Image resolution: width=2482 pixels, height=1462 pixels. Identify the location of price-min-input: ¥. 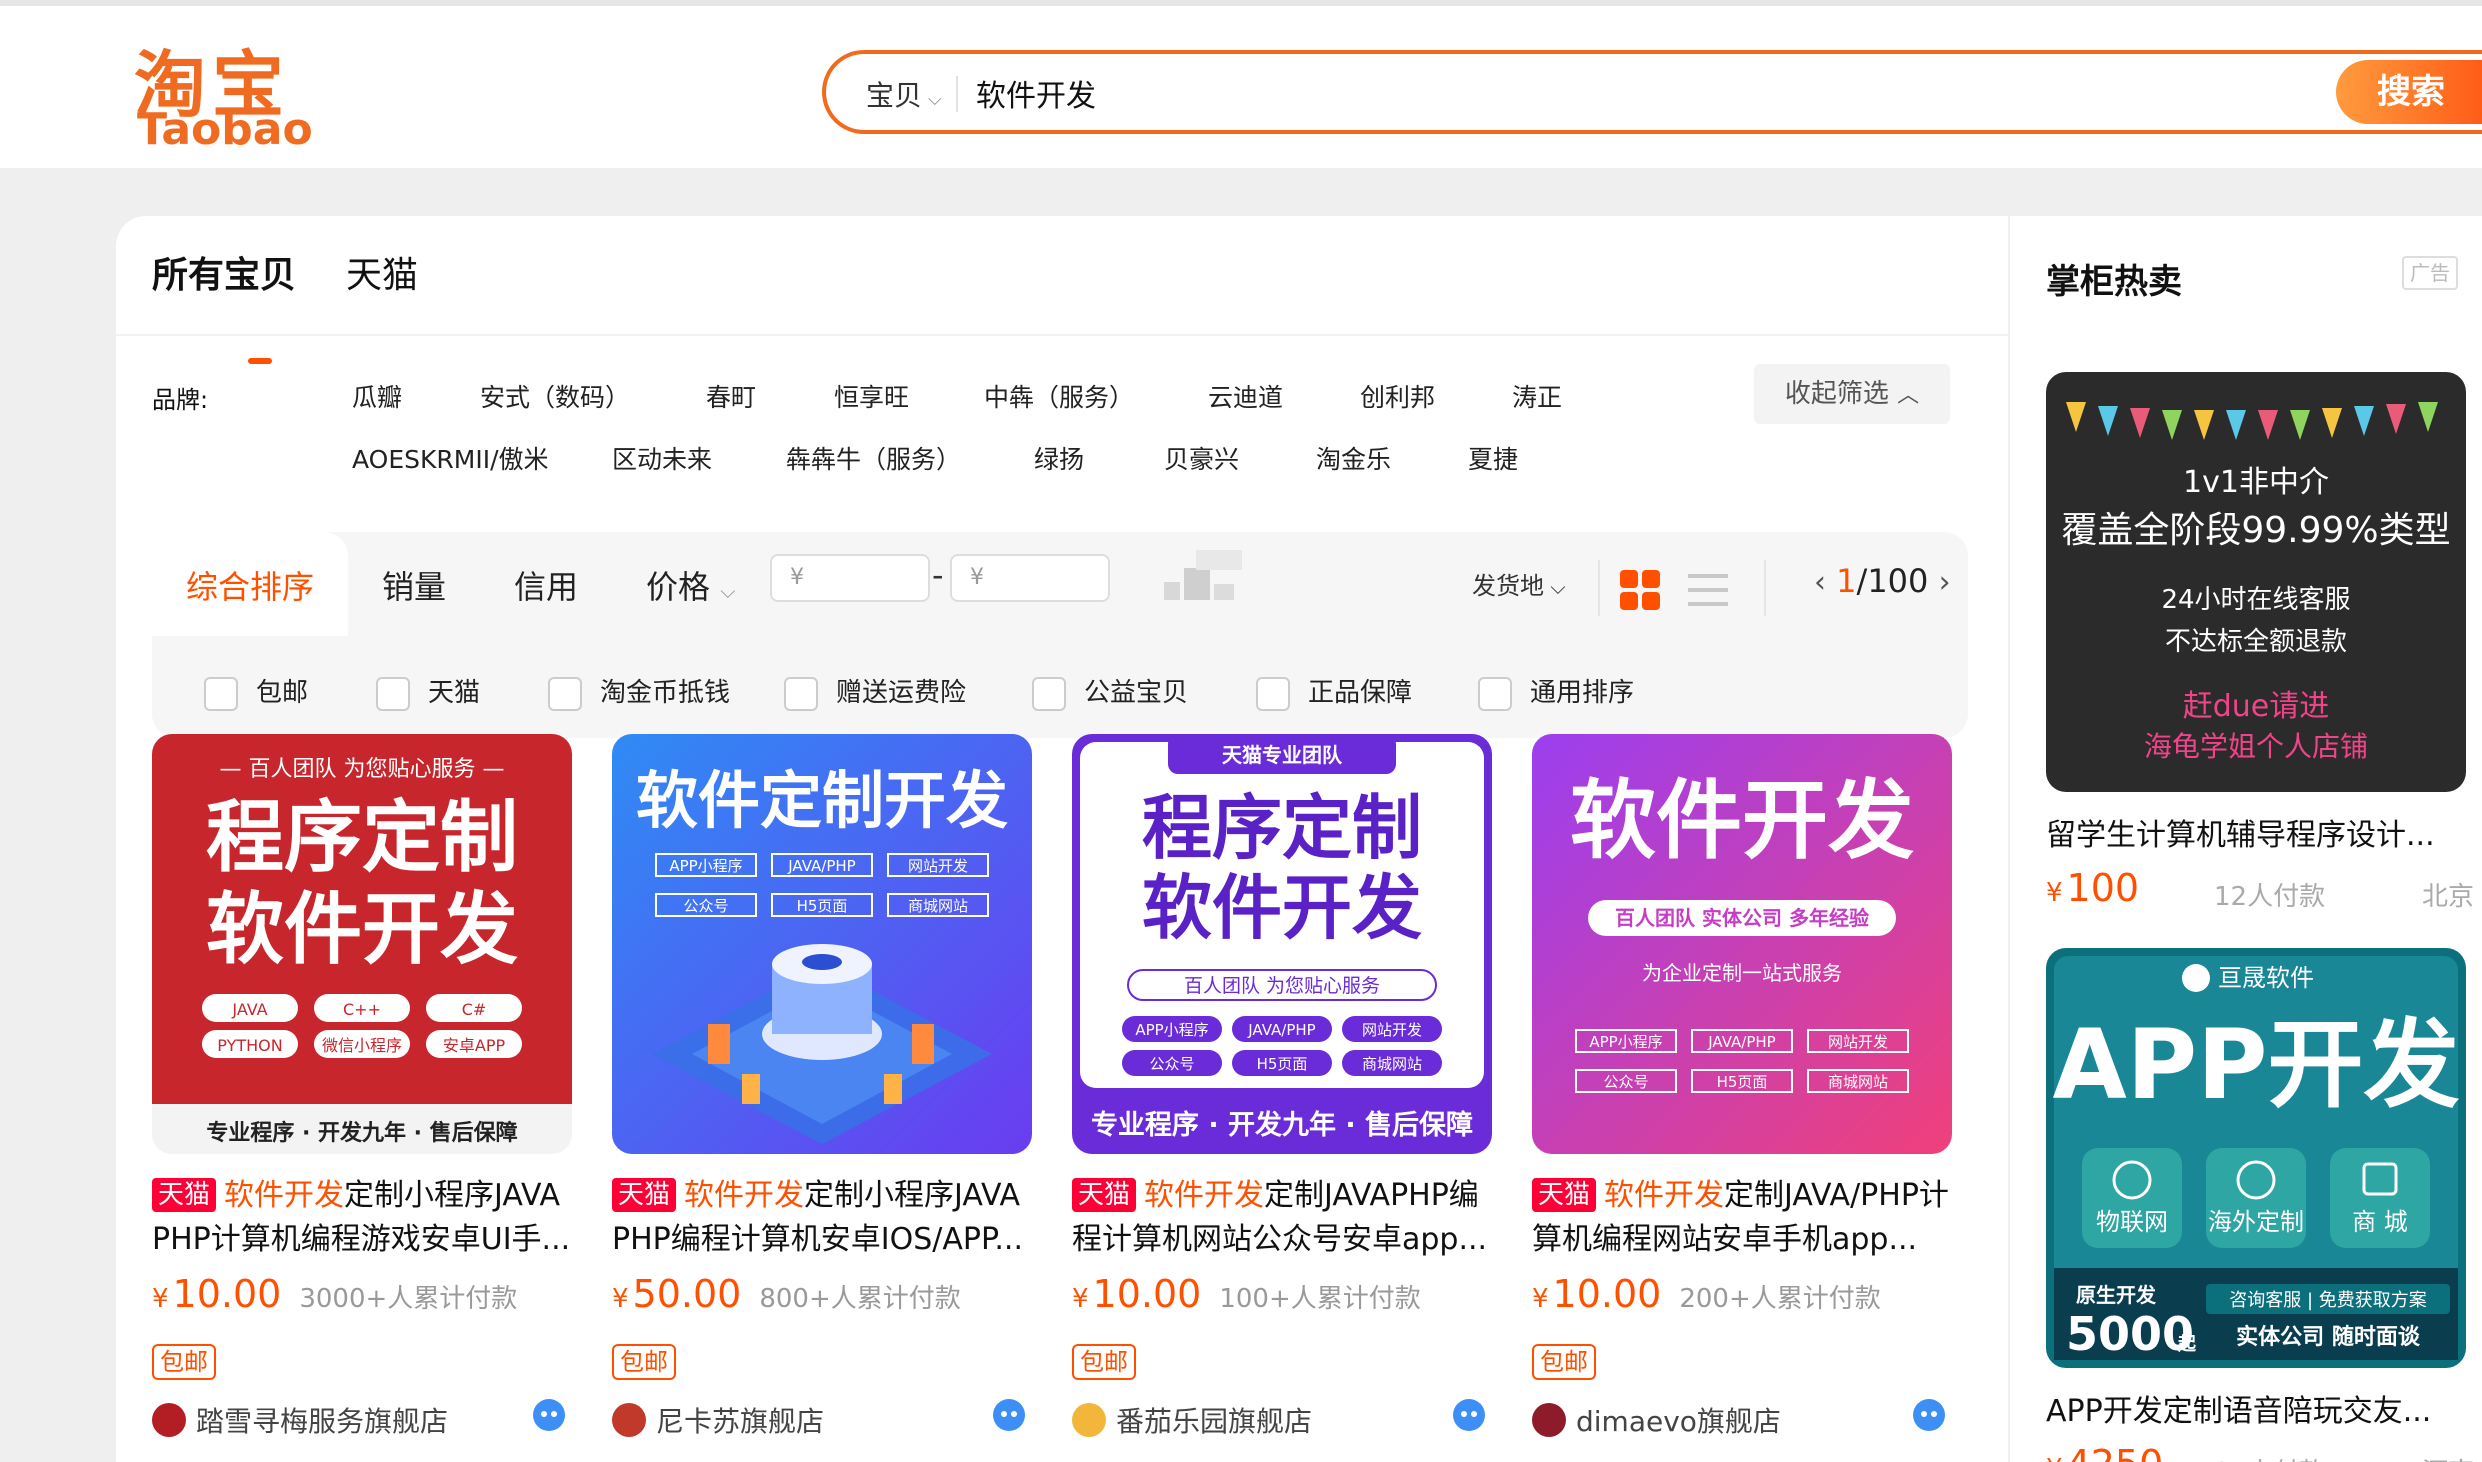
(850, 578).